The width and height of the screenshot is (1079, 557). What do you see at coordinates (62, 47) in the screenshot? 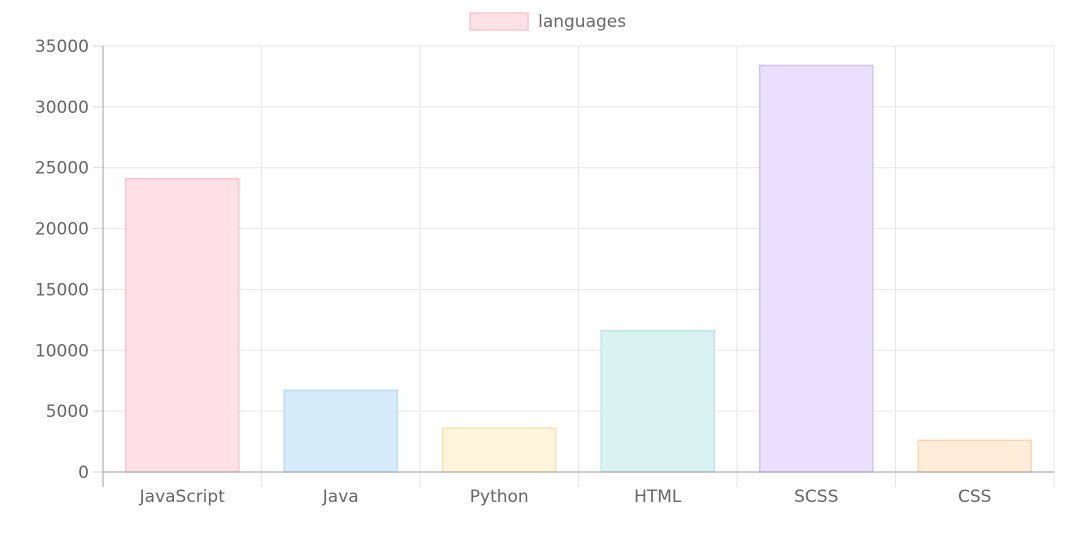
I see `y-tick-label: 35000` at bounding box center [62, 47].